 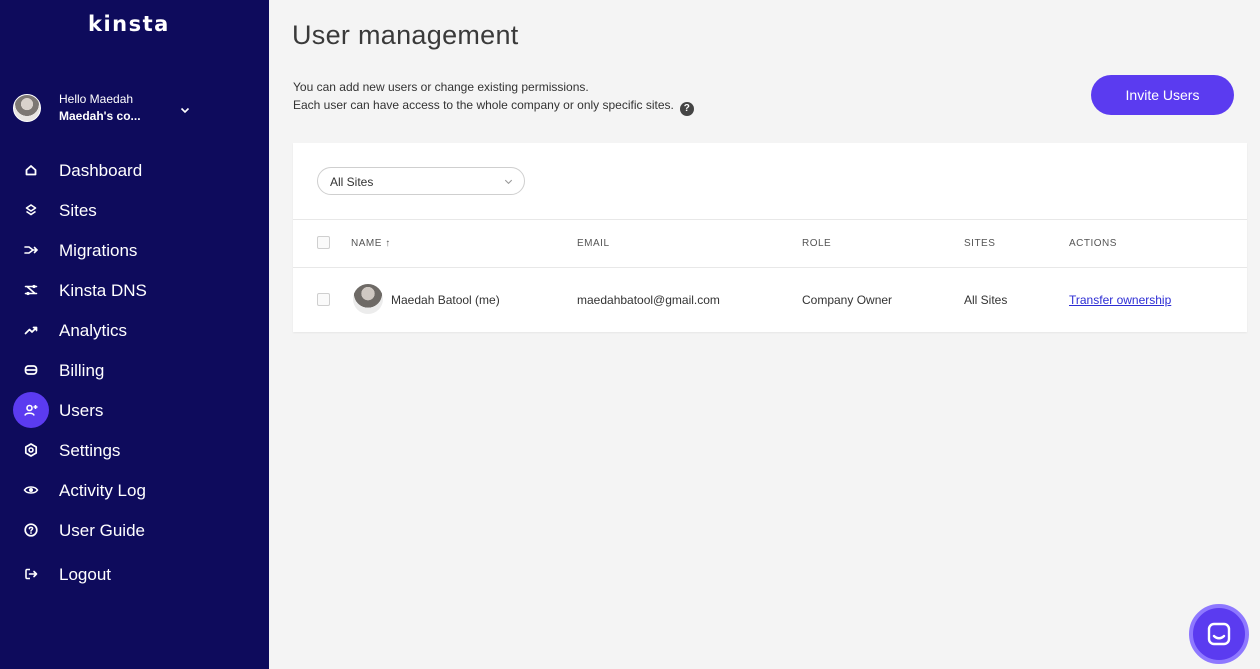 I want to click on chat-icon, so click(x=1219, y=634).